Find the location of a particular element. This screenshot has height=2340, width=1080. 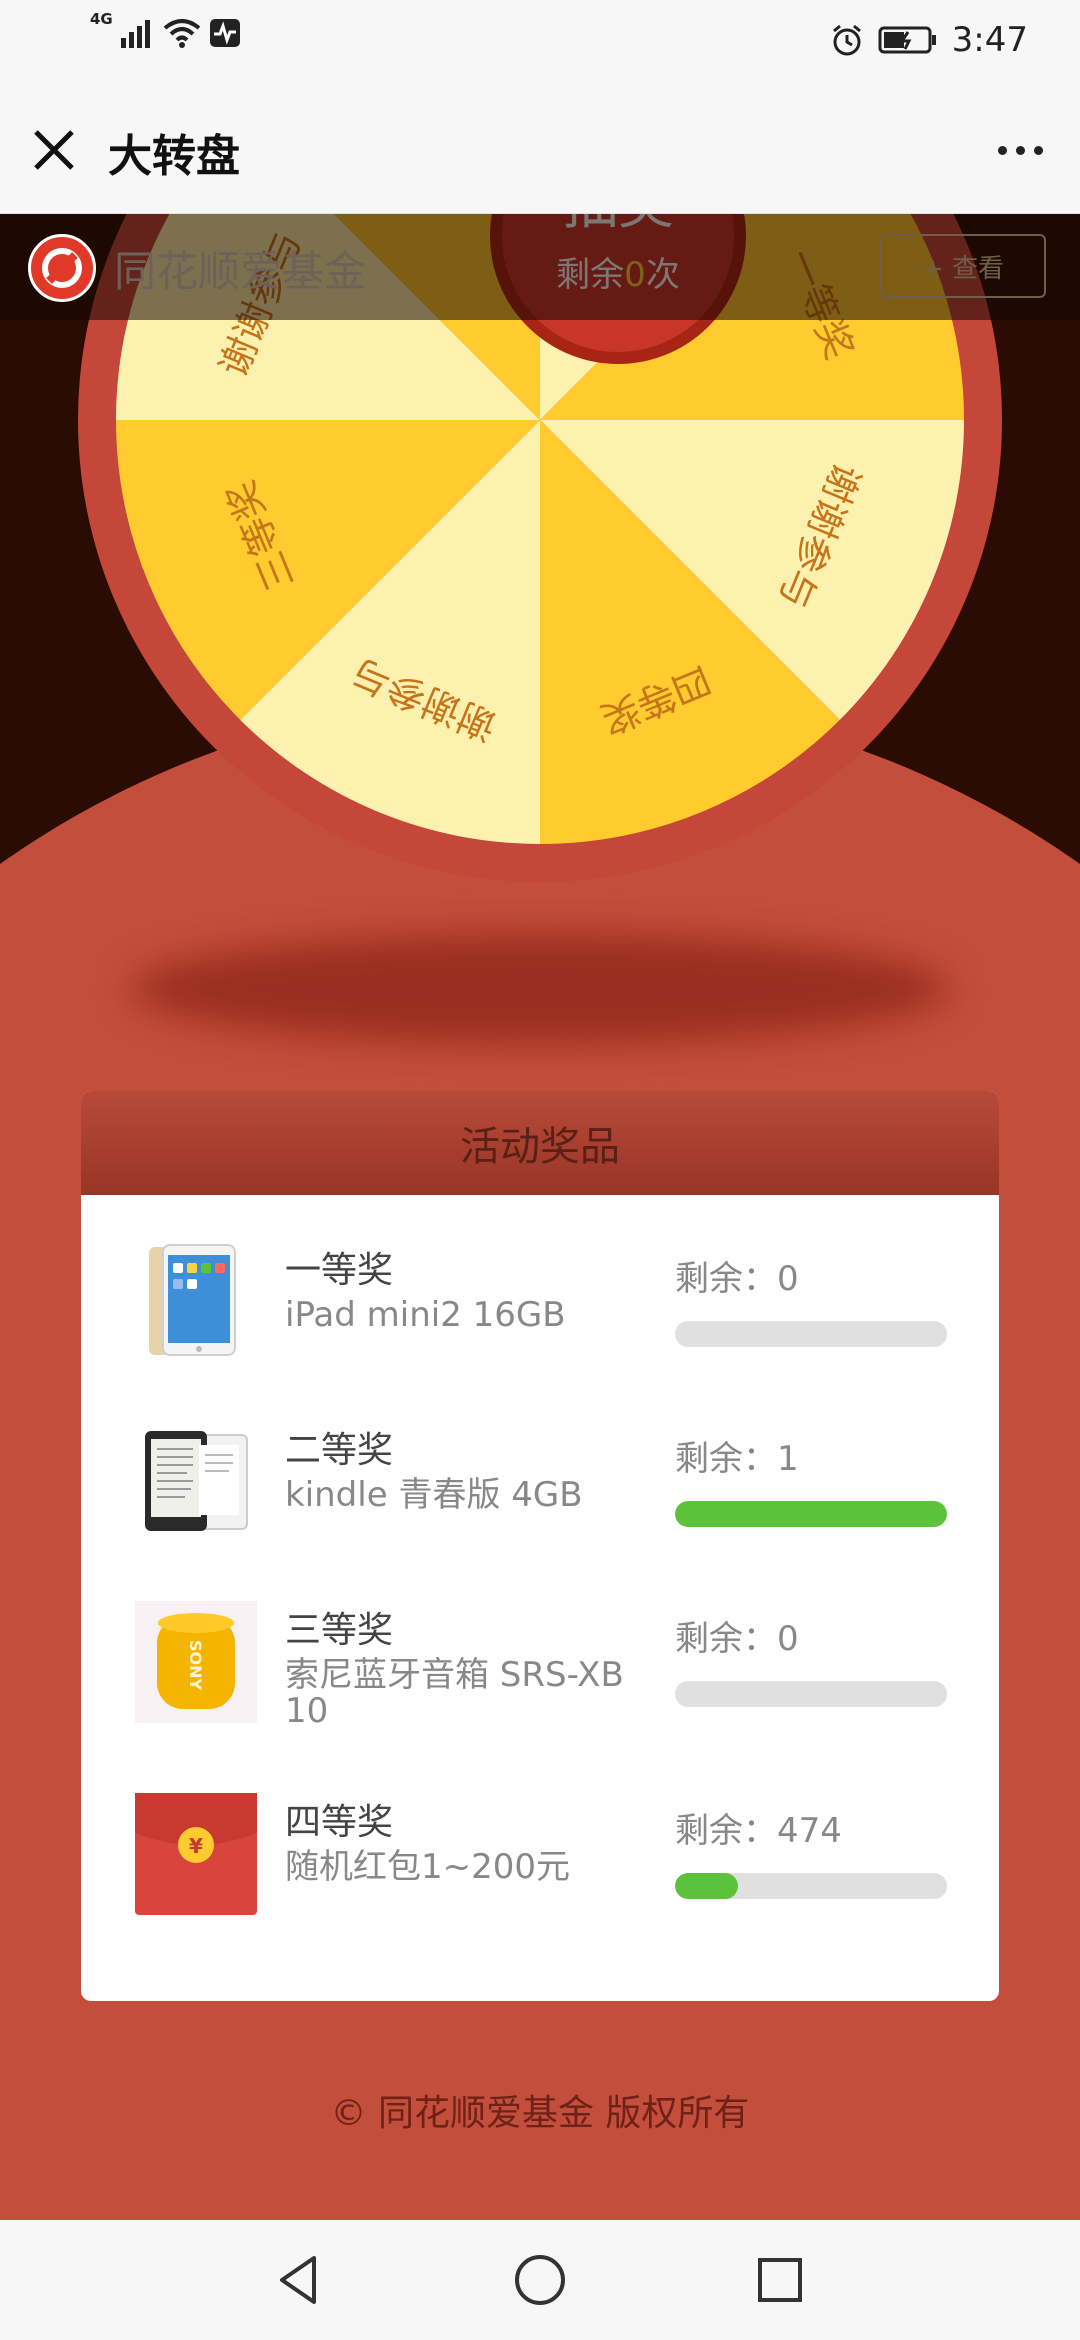

recents-button is located at coordinates (780, 2280).